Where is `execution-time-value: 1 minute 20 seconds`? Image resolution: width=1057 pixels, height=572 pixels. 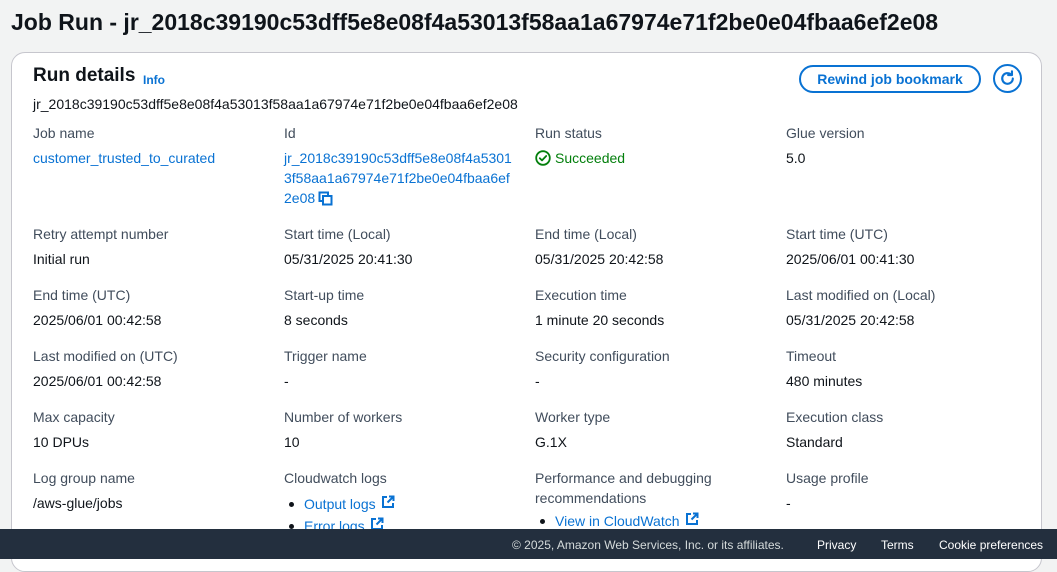 execution-time-value: 1 minute 20 seconds is located at coordinates (600, 320).